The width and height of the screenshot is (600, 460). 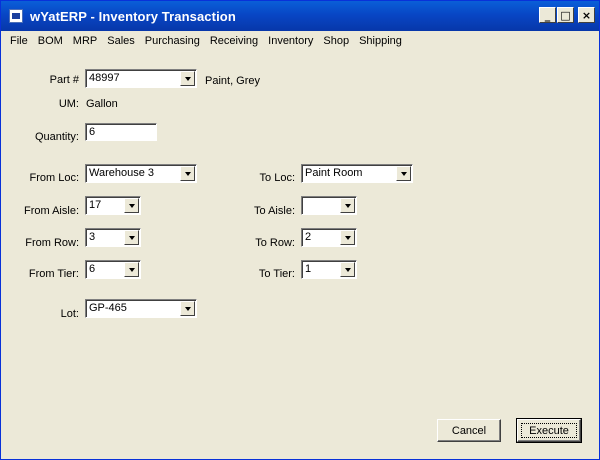 I want to click on execute-button: Execute, so click(x=549, y=430).